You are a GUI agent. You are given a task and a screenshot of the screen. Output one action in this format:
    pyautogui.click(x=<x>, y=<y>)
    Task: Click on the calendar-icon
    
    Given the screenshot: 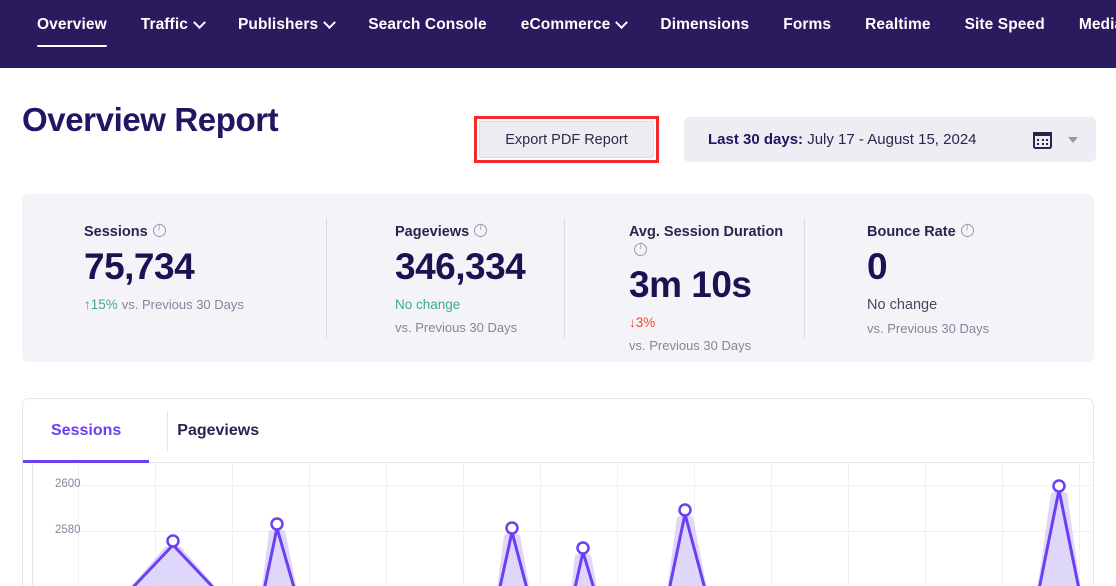 What is the action you would take?
    pyautogui.click(x=1042, y=139)
    